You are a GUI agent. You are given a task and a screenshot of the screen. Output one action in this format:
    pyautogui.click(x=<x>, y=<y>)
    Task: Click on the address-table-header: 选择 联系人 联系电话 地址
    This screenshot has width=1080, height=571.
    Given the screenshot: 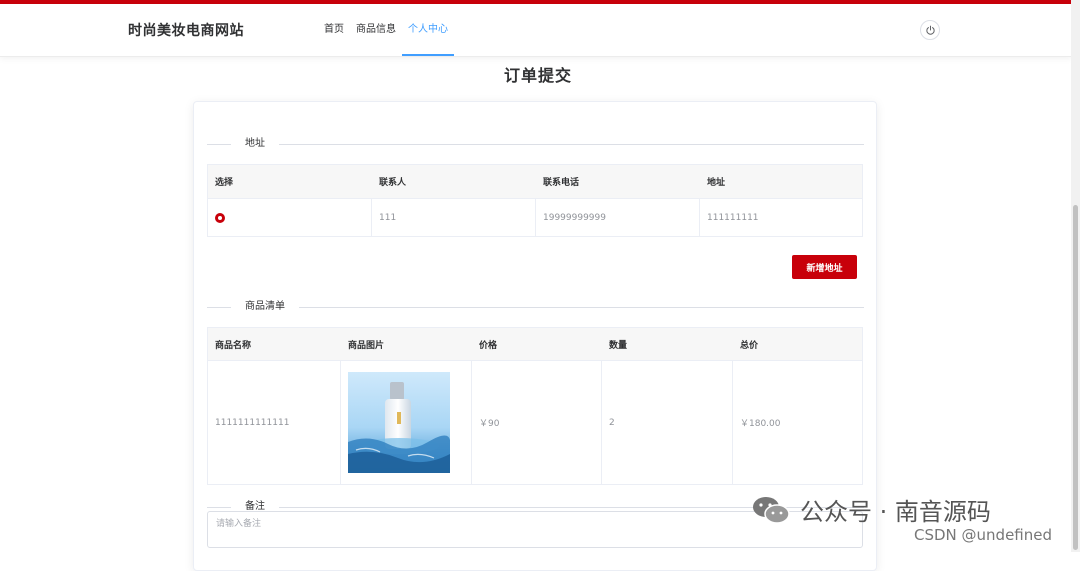 What is the action you would take?
    pyautogui.click(x=535, y=182)
    